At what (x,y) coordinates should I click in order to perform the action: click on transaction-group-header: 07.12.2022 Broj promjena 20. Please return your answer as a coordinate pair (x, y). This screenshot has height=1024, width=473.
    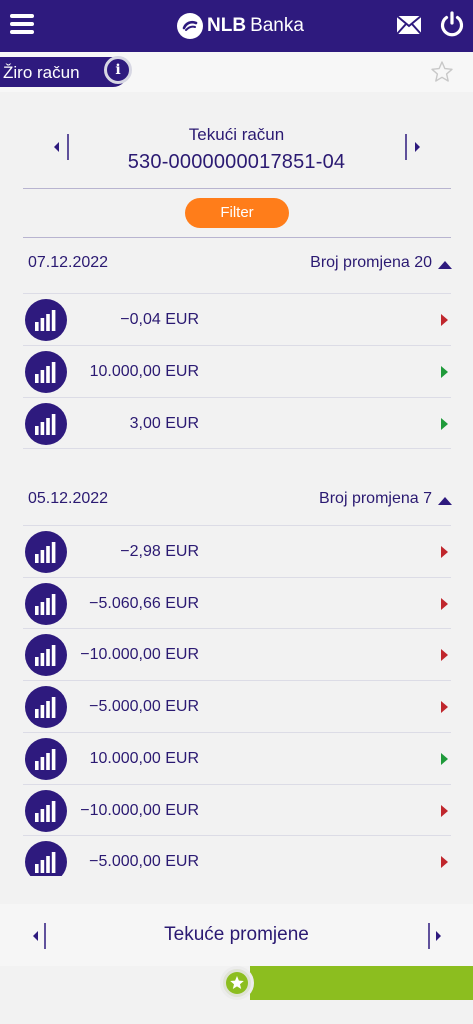
    Looking at the image, I should click on (236, 264).